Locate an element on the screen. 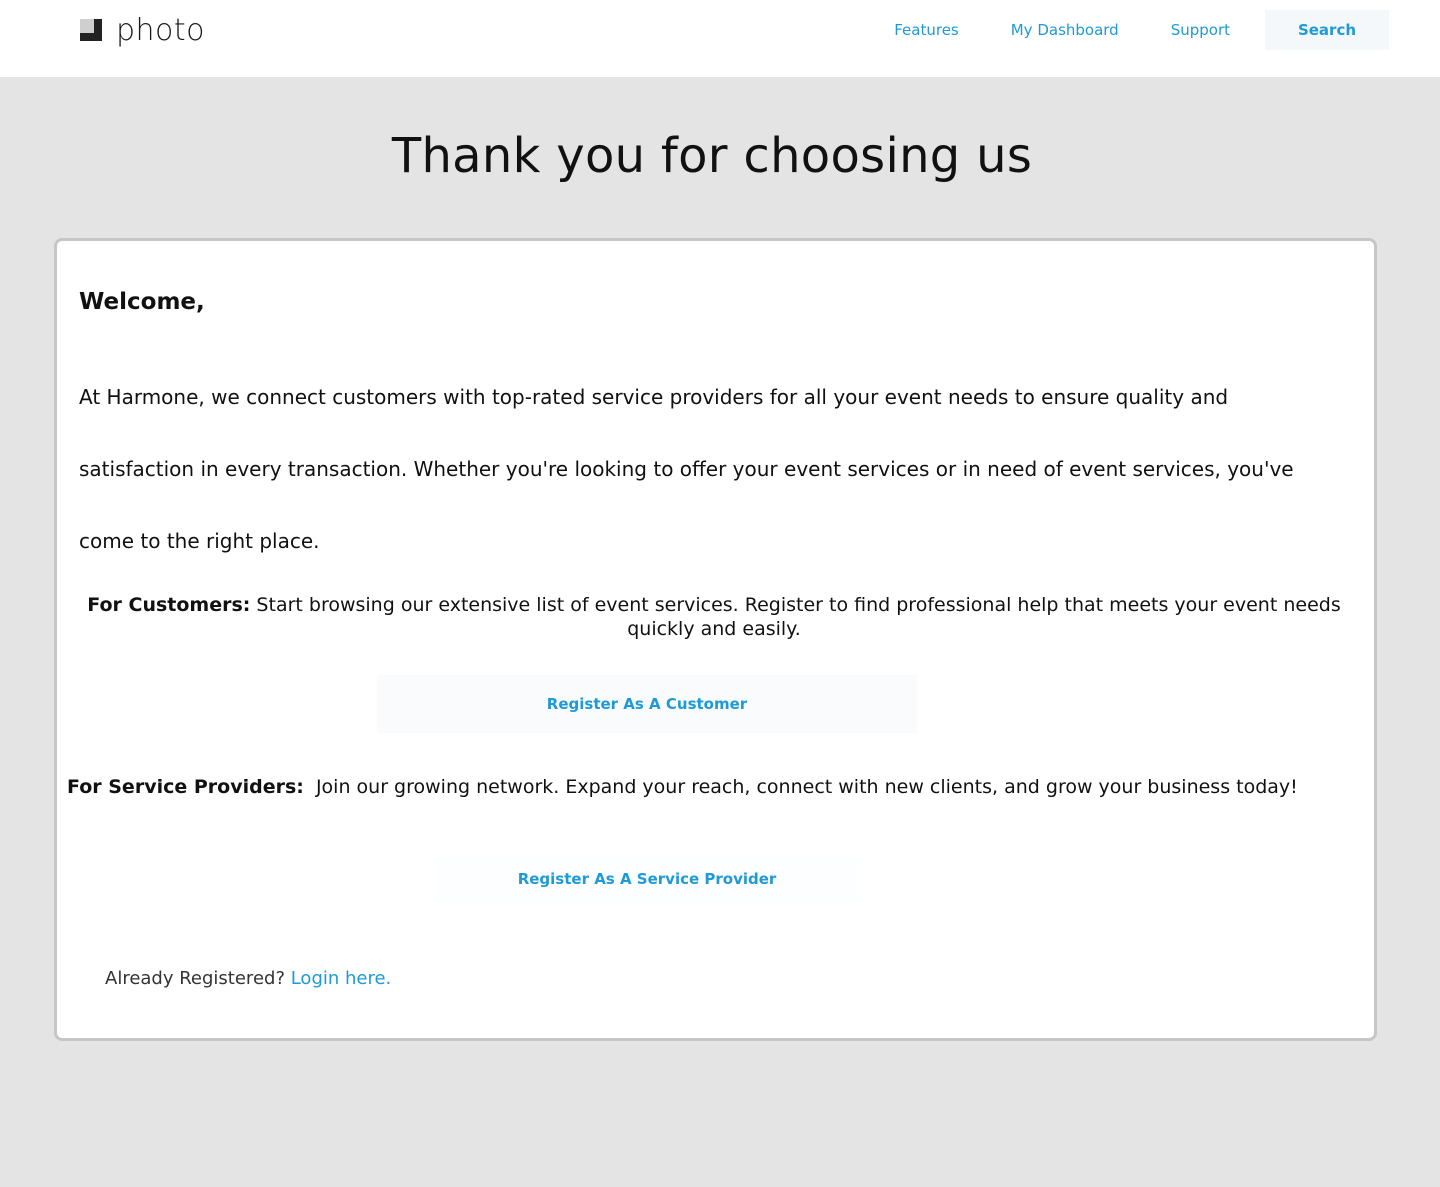 This screenshot has height=1187, width=1440. register-customer-button: Register As A Customer is located at coordinates (647, 704).